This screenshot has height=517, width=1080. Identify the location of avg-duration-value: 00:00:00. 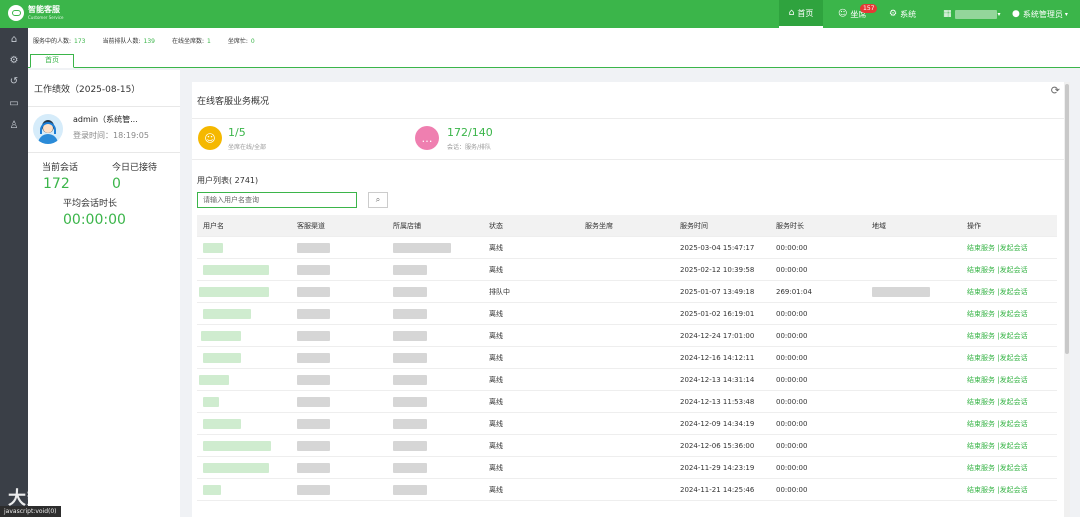
(94, 220).